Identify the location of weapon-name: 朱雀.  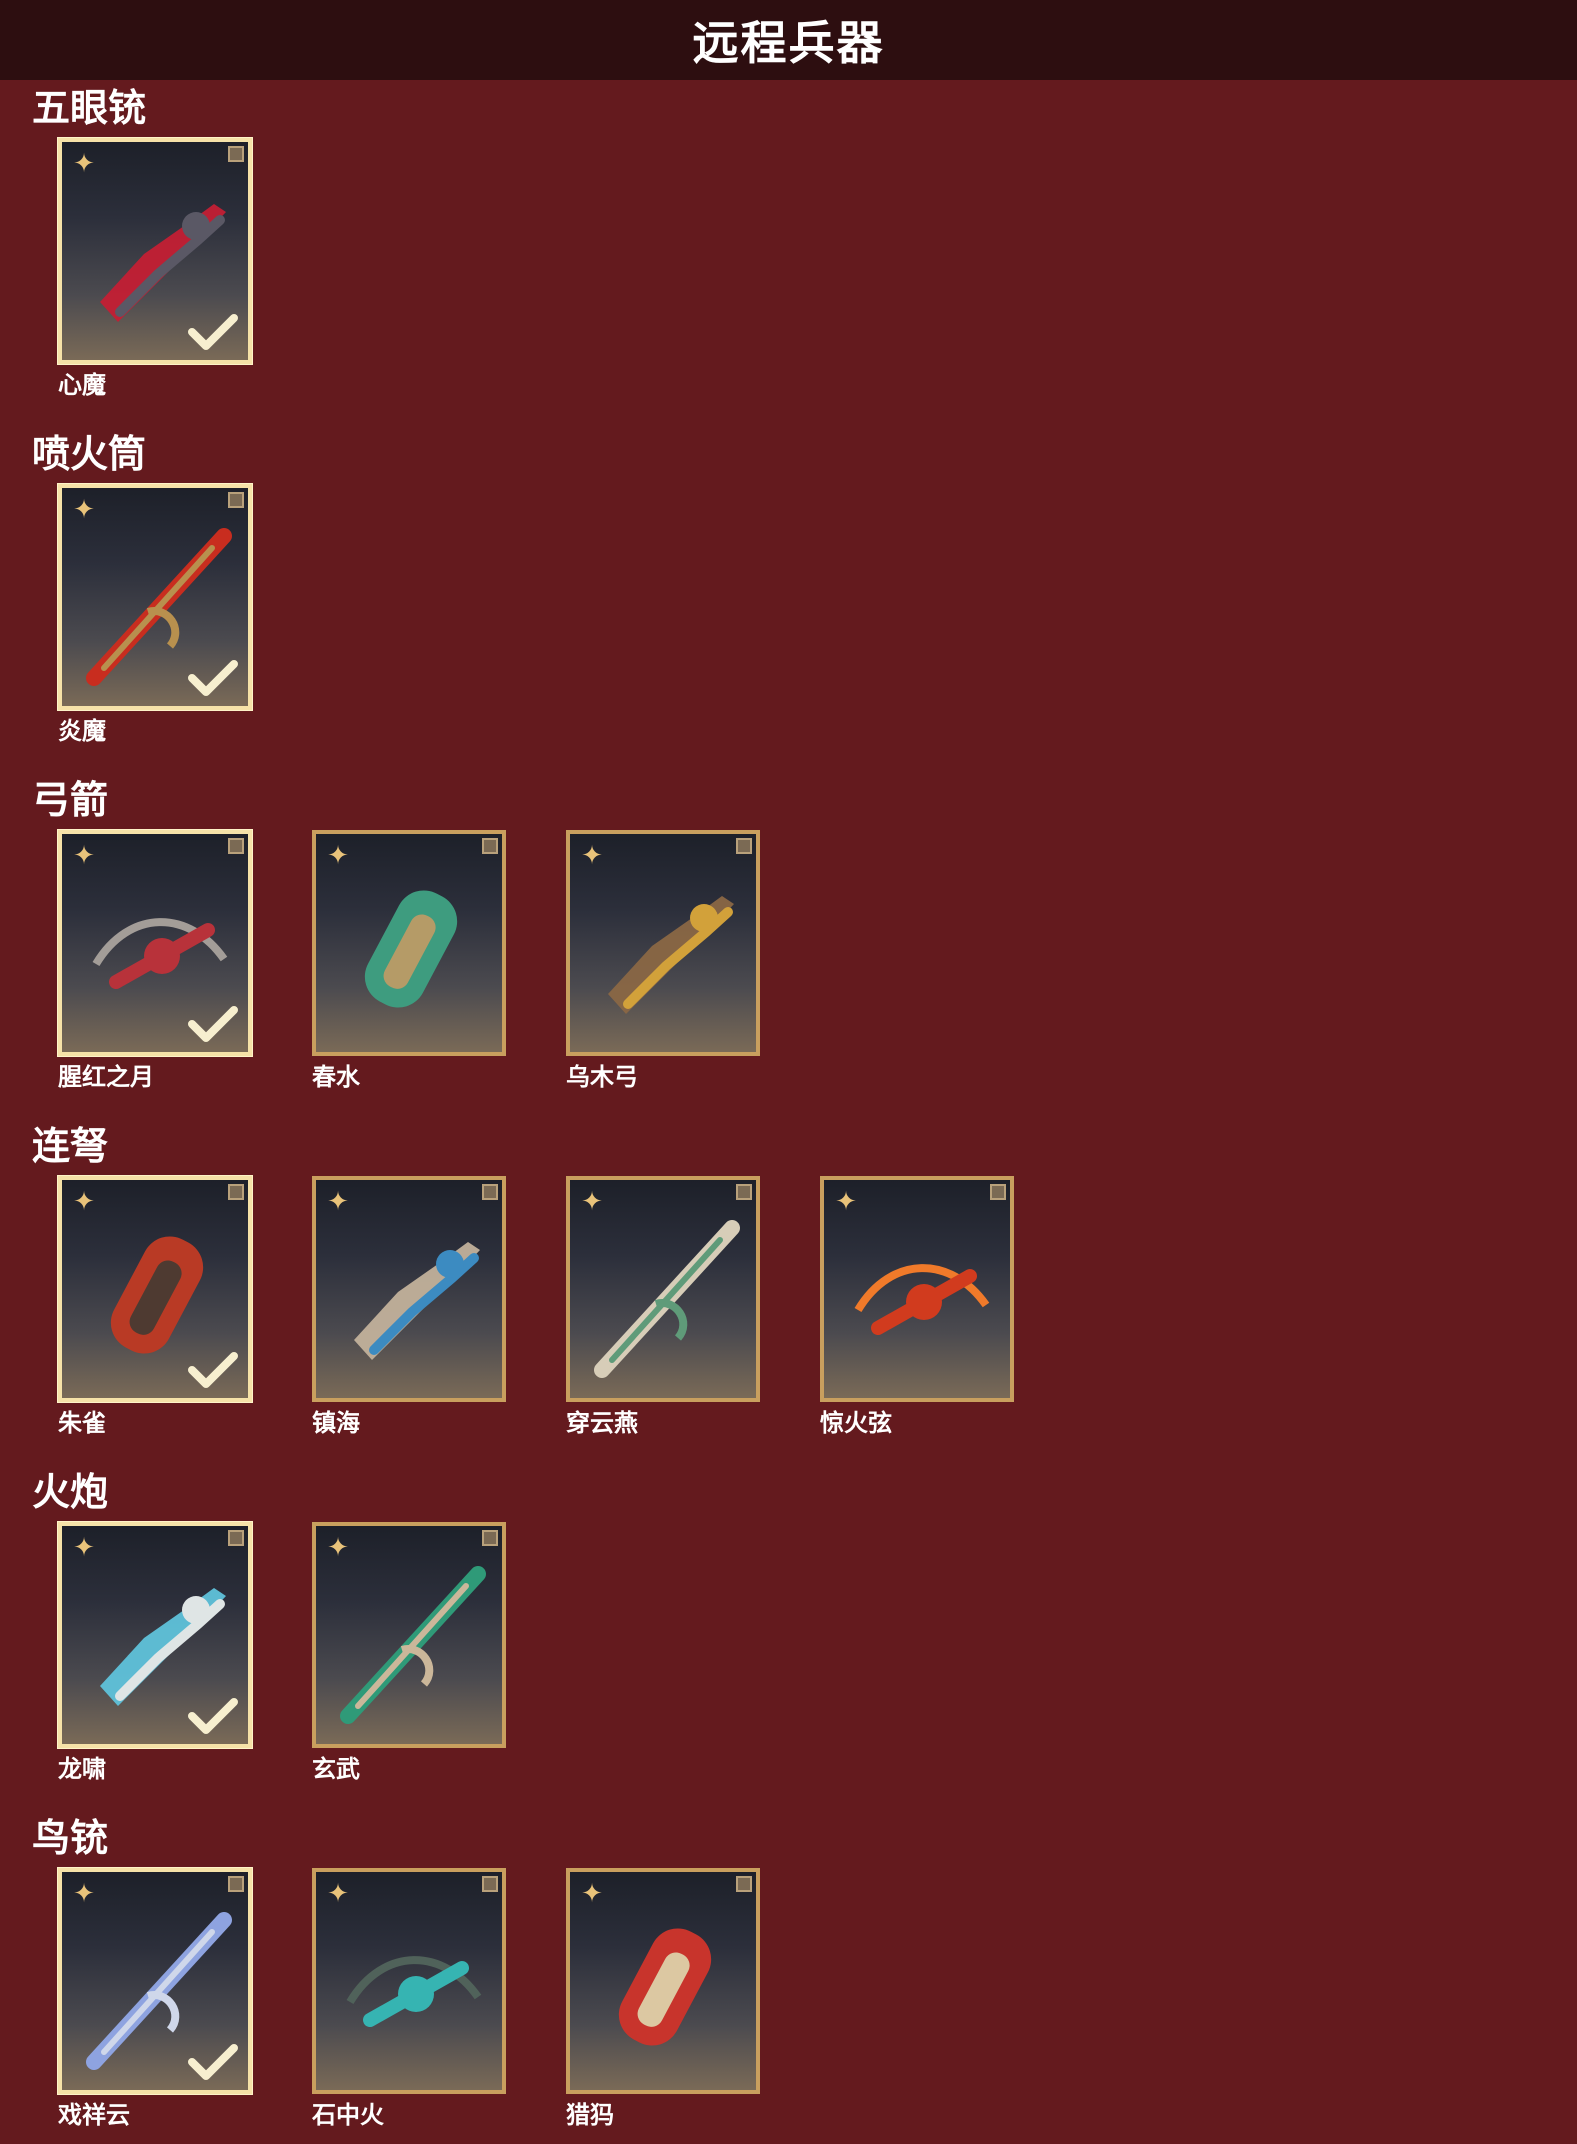
(82, 1423).